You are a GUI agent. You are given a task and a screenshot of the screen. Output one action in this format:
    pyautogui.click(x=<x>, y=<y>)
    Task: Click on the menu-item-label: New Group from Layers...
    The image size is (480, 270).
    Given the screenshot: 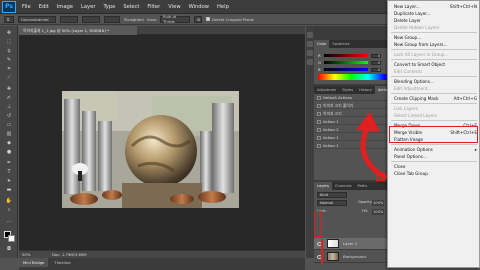 What is the action you would take?
    pyautogui.click(x=421, y=44)
    